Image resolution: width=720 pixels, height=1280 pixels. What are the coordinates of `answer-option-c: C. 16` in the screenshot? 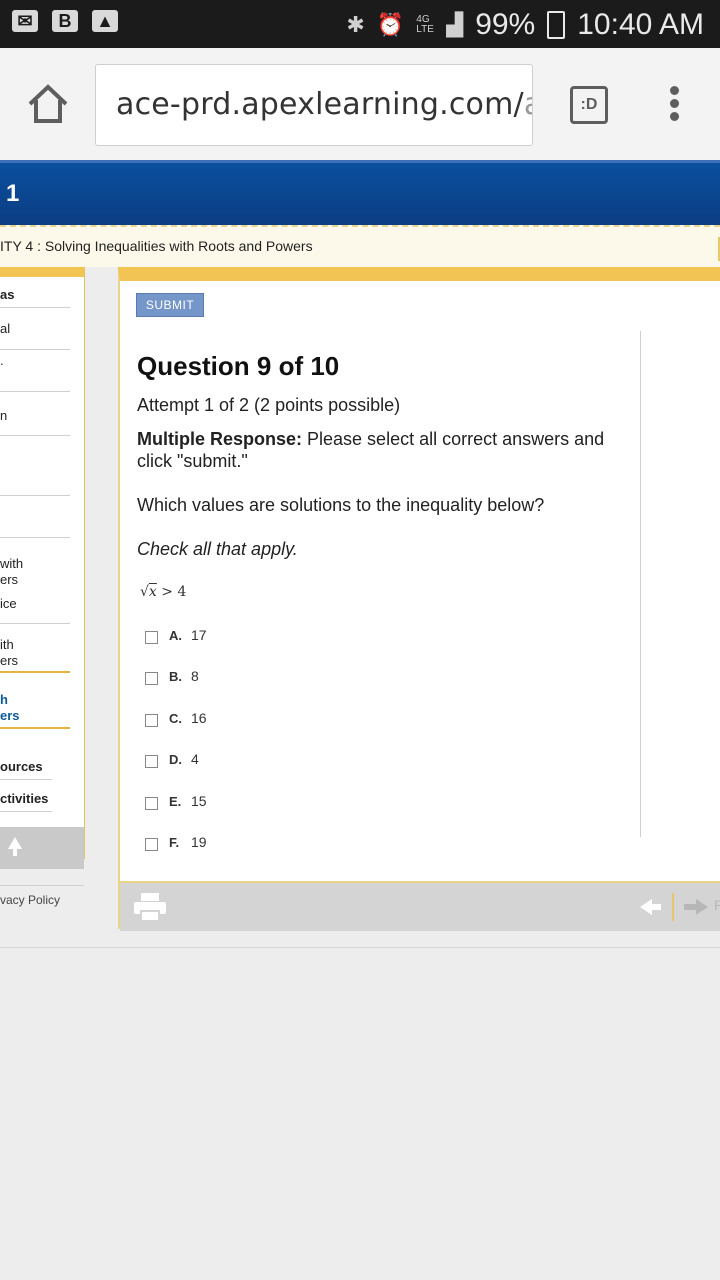 It's located at (176, 718).